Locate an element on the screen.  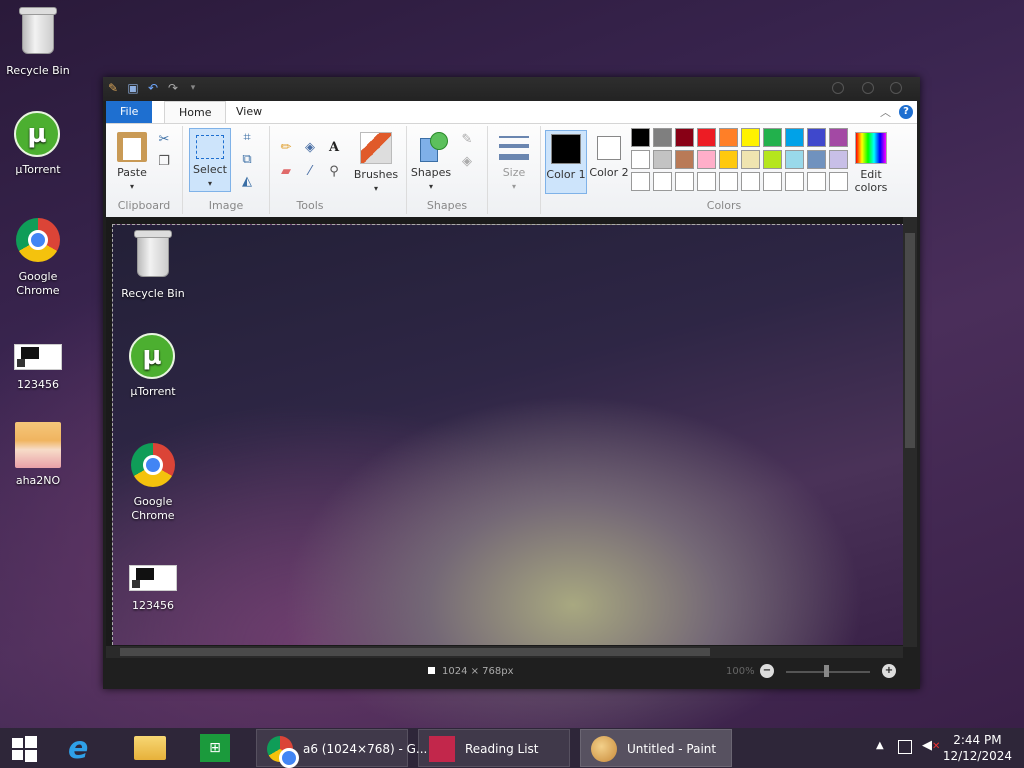
internet-explorer-button: e is located at coordinates (85, 748).